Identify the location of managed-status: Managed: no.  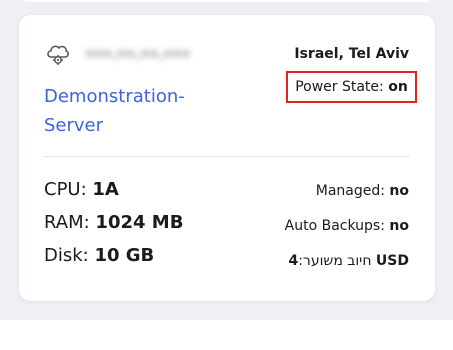
(362, 191).